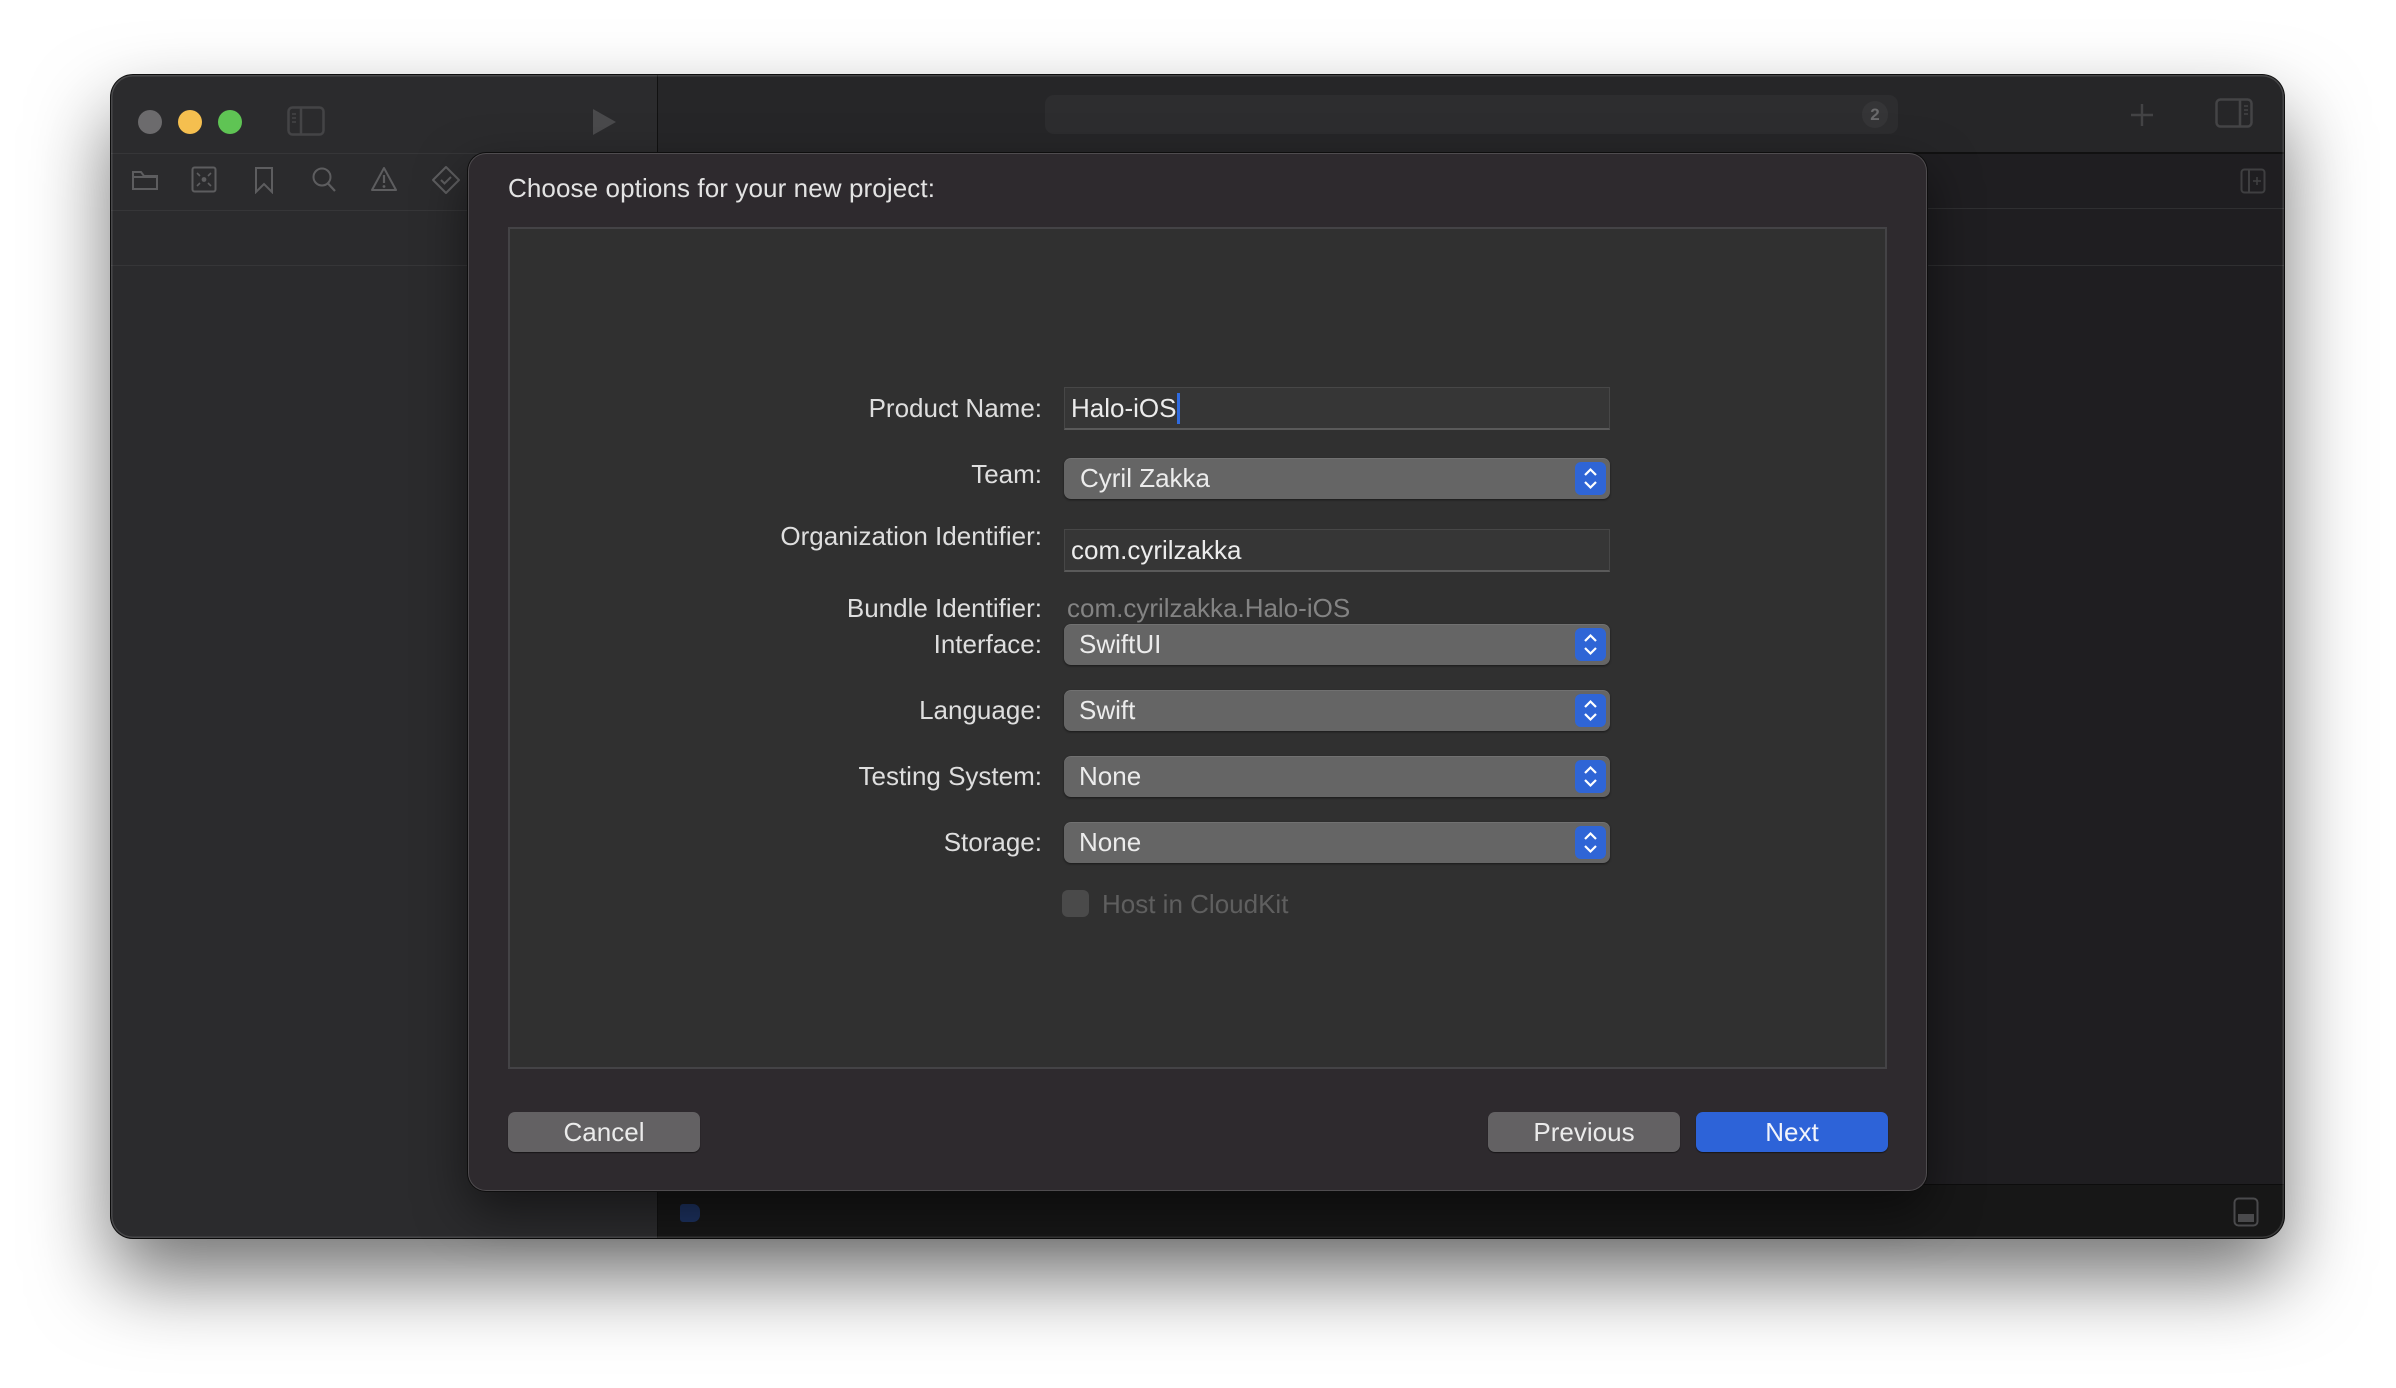 This screenshot has width=2396, height=1388. I want to click on testing-system-label: Testing System:, so click(950, 776).